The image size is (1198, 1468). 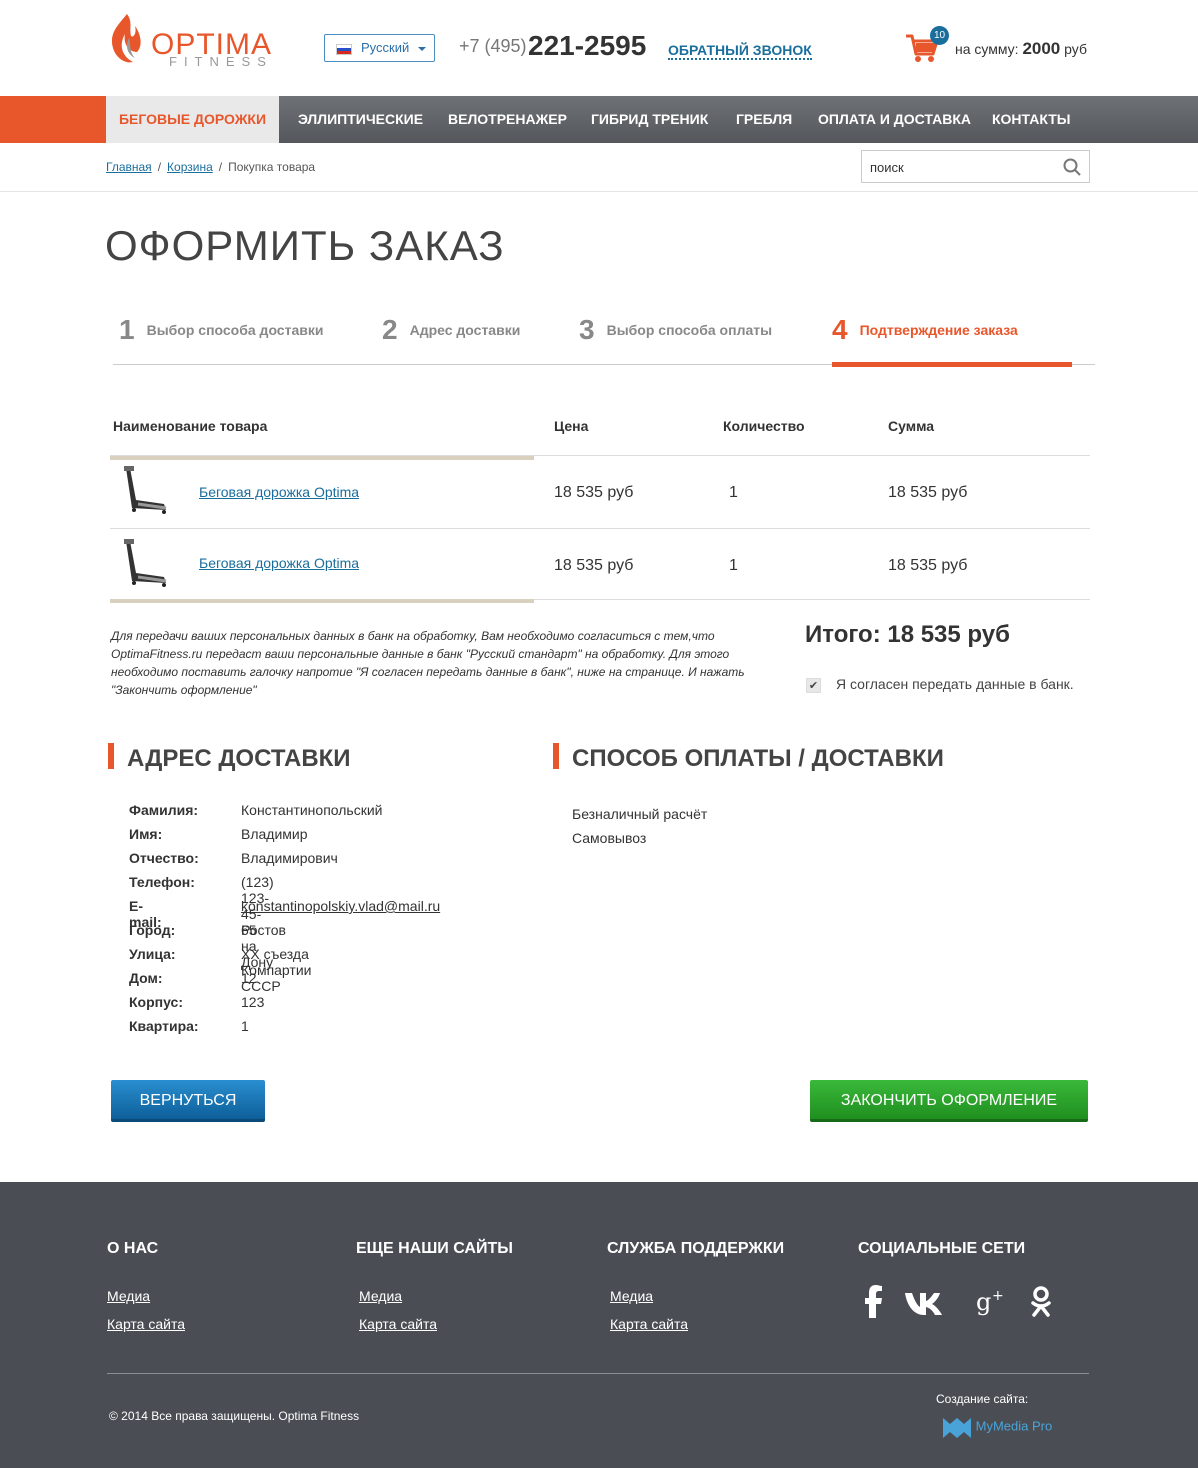 I want to click on nav-item-rowing: ГРЕБЛЯ, so click(x=764, y=119).